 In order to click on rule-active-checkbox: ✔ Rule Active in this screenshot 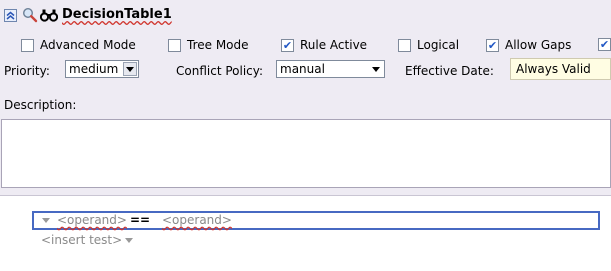, I will do `click(324, 45)`.